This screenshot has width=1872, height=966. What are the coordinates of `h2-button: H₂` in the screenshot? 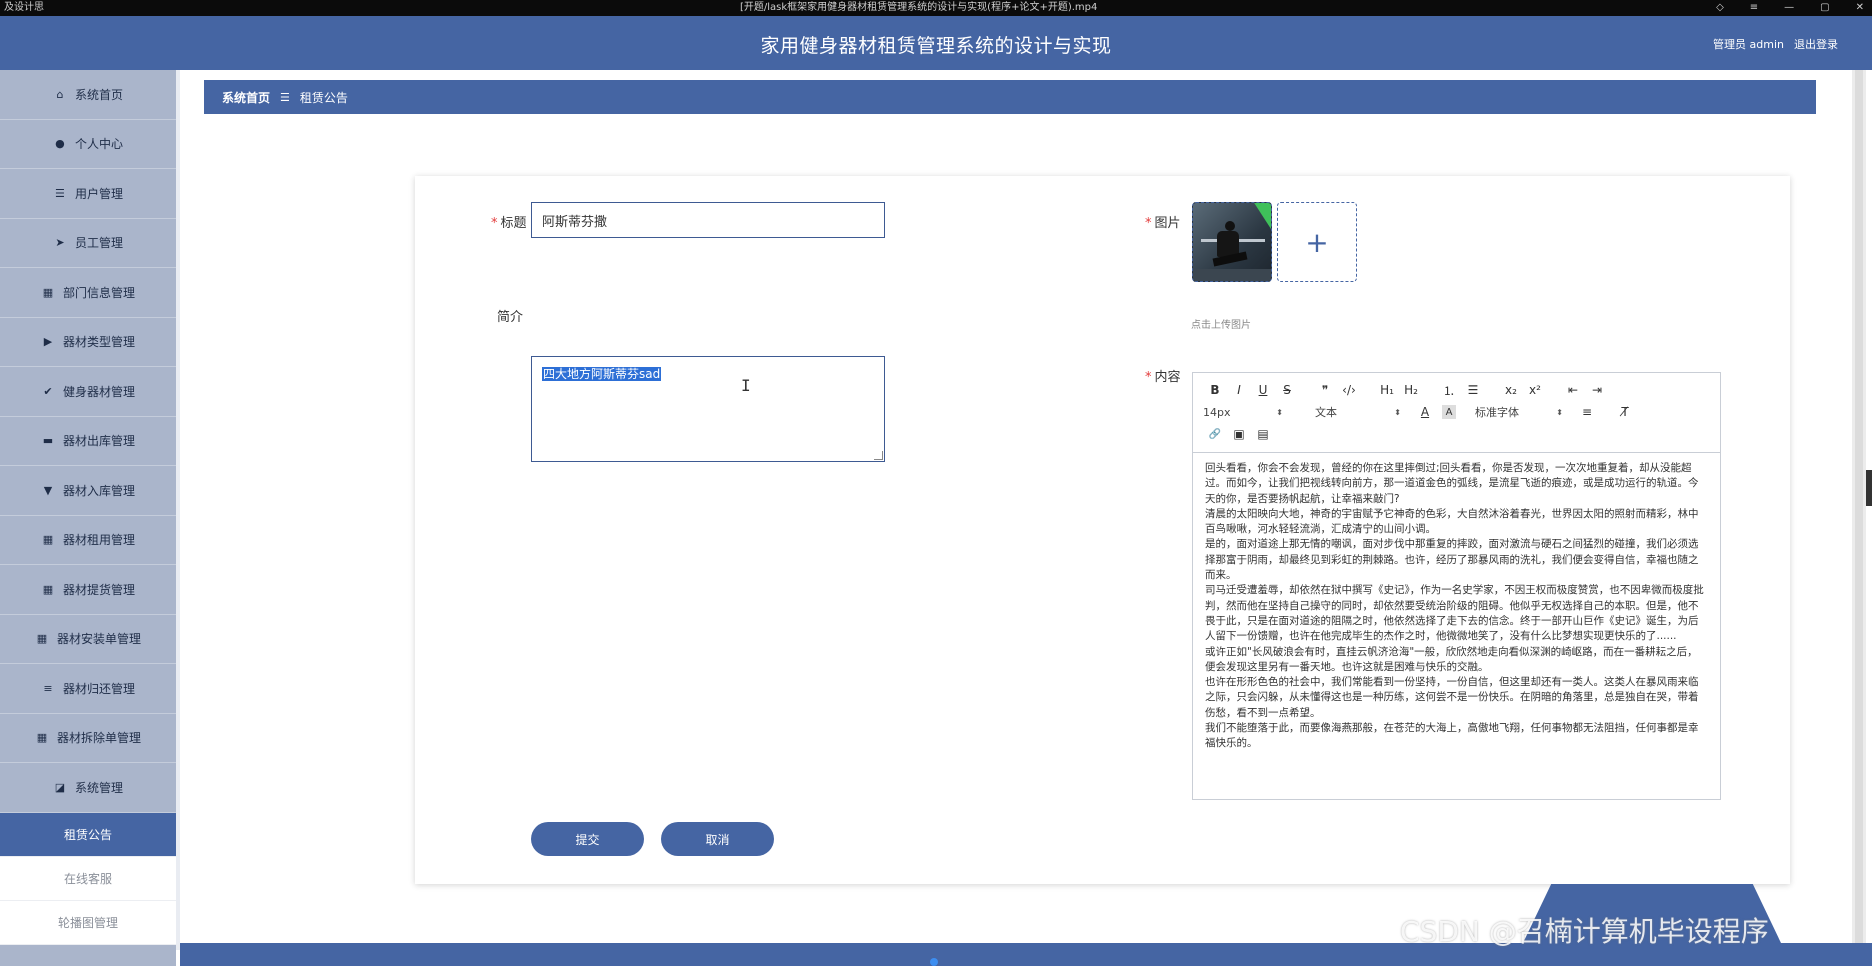 It's located at (1411, 390).